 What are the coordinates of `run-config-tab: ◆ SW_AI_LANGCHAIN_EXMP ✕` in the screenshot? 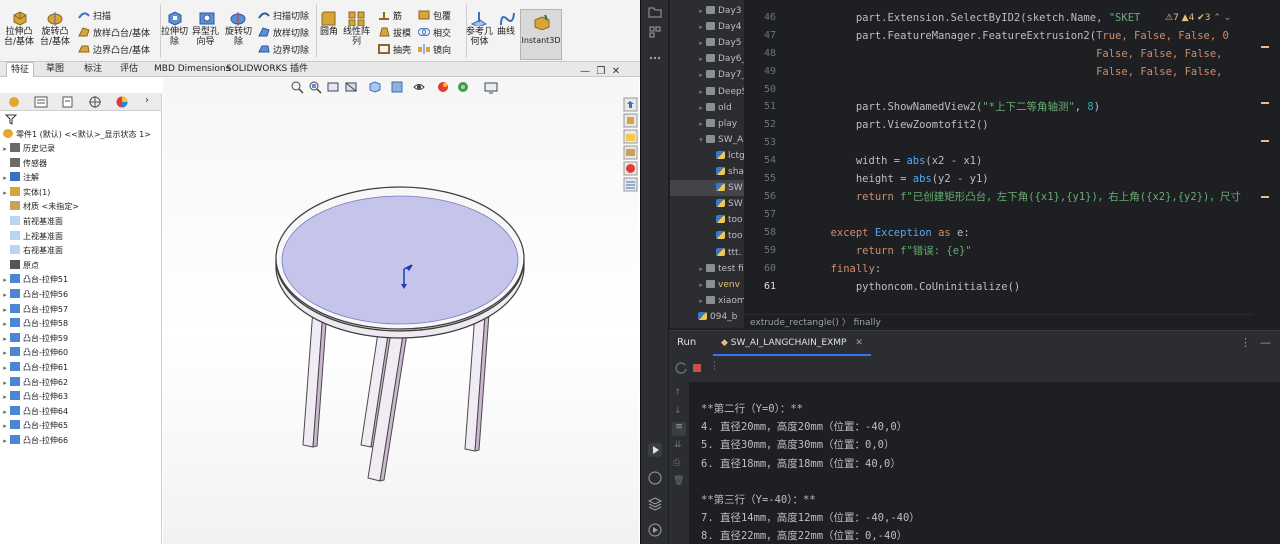 It's located at (792, 343).